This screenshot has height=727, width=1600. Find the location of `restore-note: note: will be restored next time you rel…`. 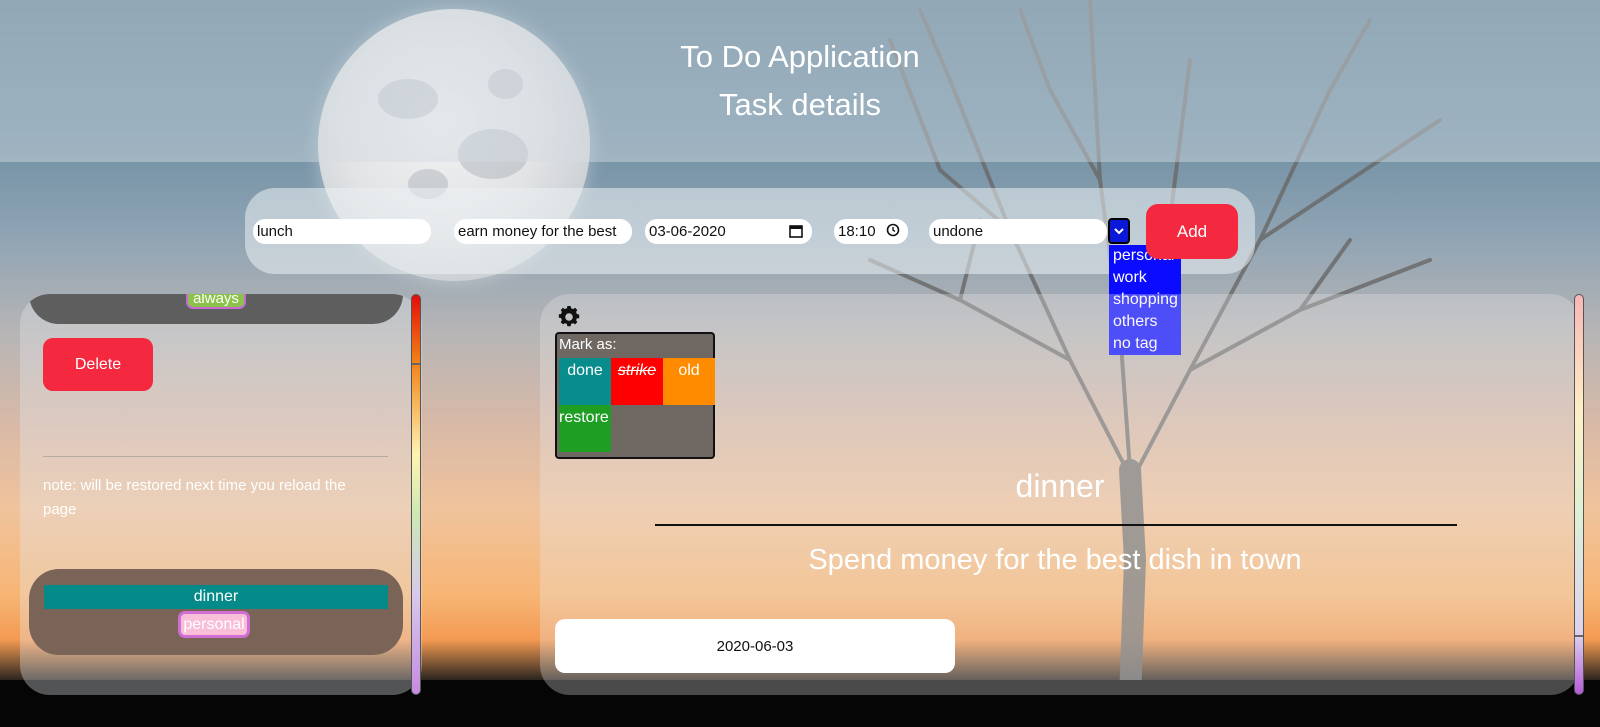

restore-note: note: will be restored next time you rel… is located at coordinates (194, 497).